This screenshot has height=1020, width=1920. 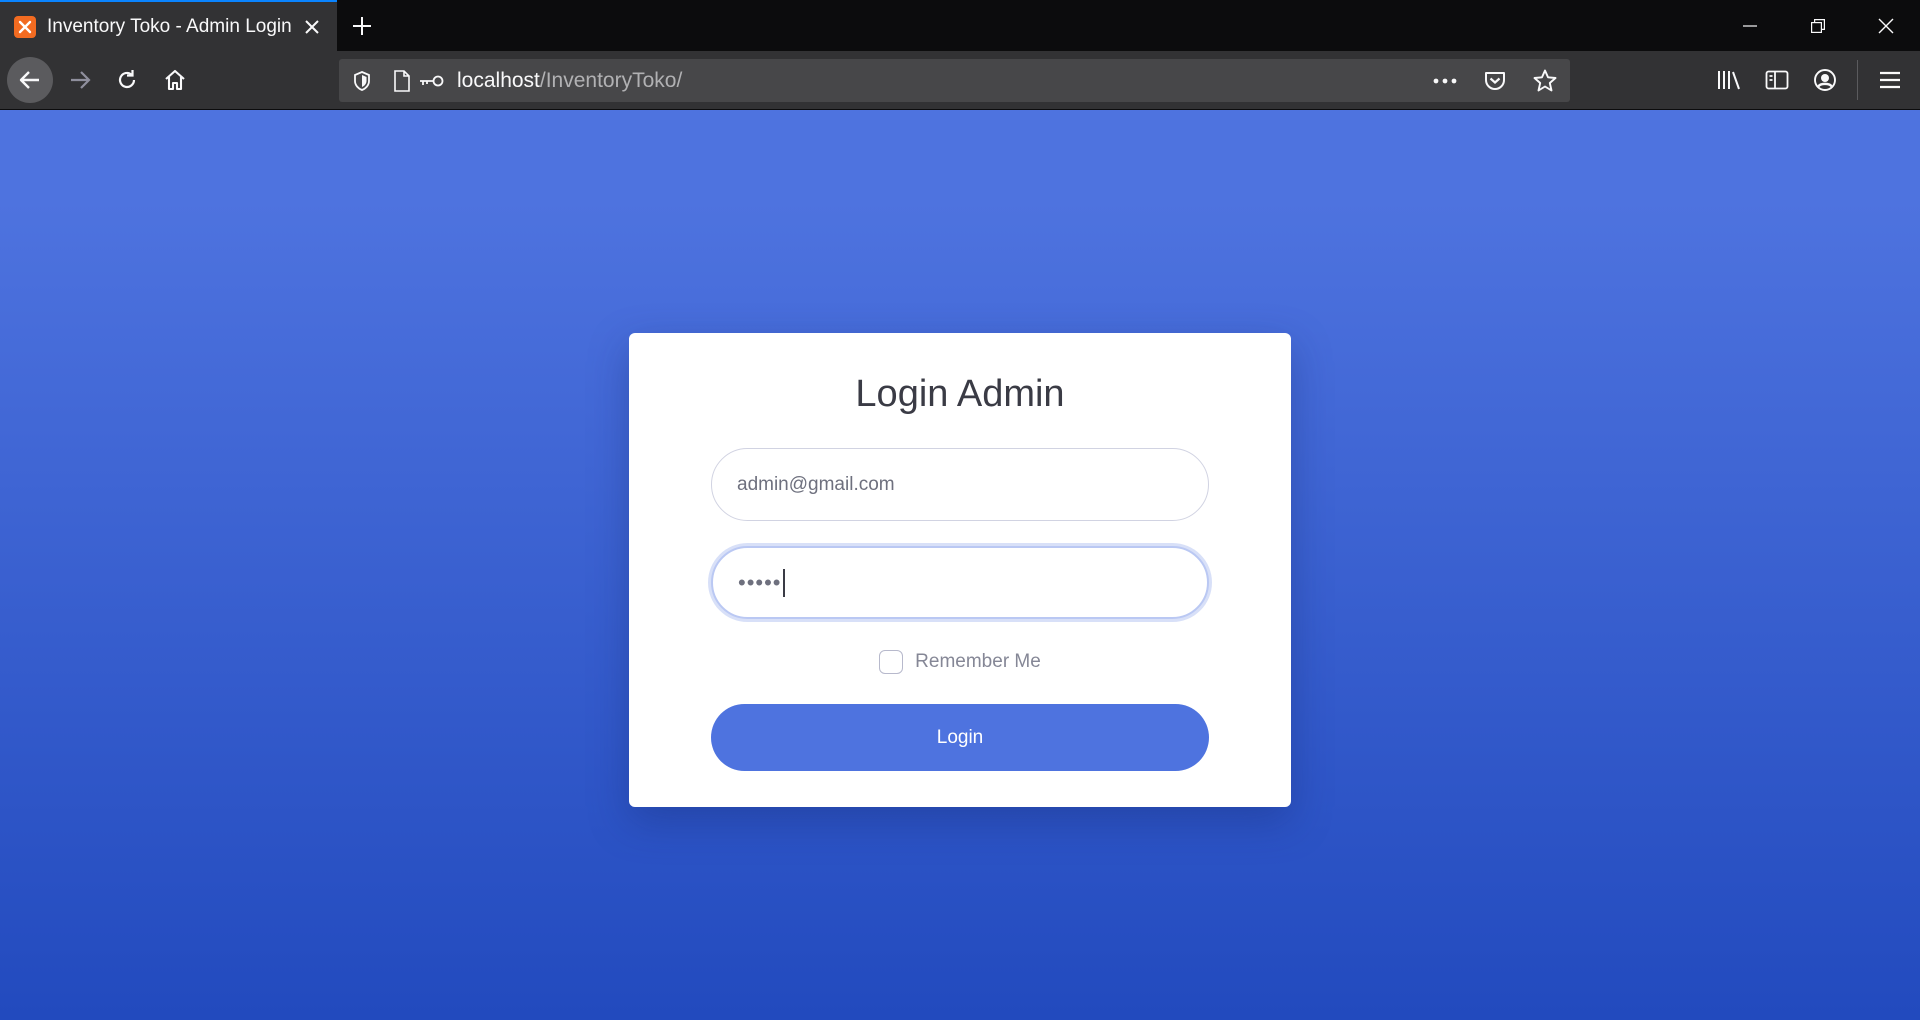 I want to click on sidebar-icon, so click(x=1777, y=80).